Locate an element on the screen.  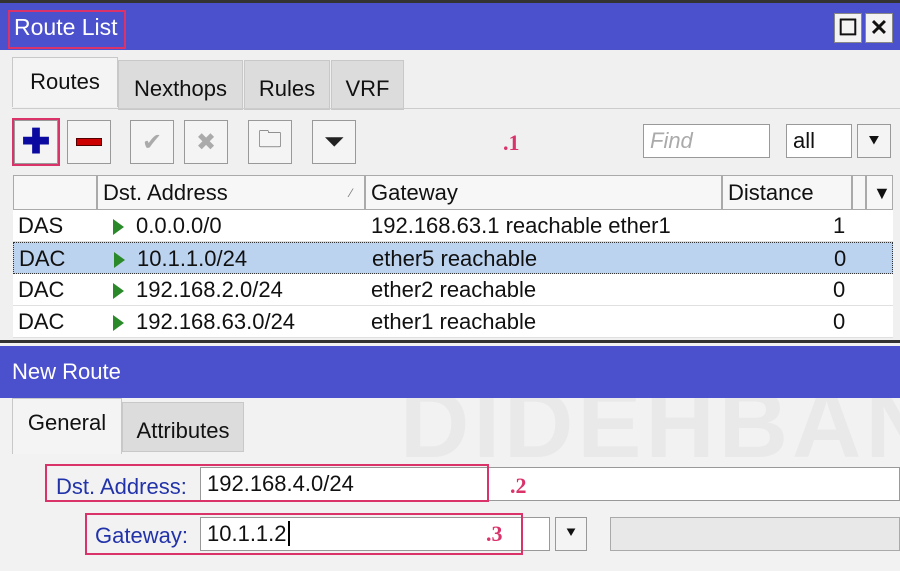
maximize-button: ☐ is located at coordinates (848, 28).